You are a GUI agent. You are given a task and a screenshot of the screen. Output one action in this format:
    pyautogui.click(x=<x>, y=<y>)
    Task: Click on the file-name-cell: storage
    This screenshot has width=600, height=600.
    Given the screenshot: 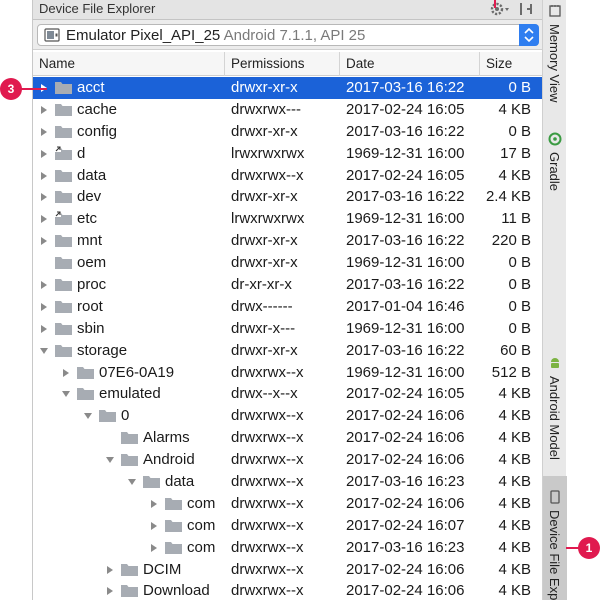 What is the action you would take?
    pyautogui.click(x=149, y=351)
    